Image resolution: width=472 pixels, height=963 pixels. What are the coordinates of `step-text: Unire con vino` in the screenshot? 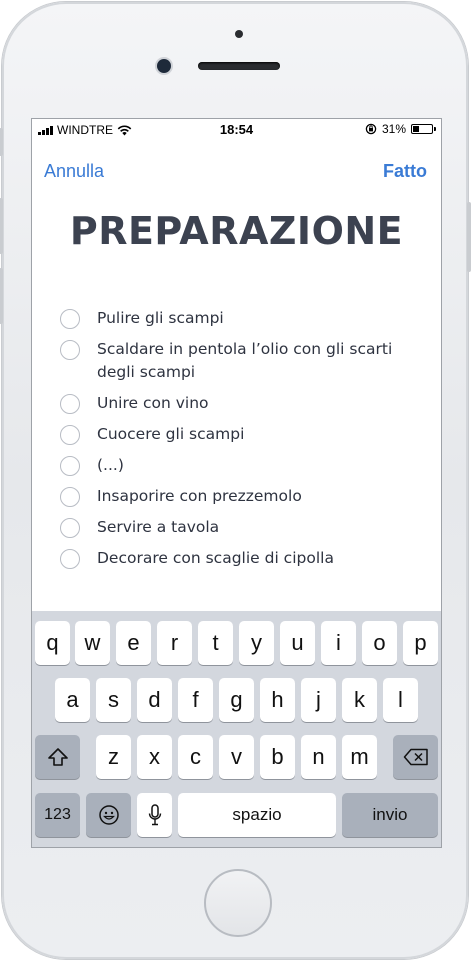 It's located at (266, 403).